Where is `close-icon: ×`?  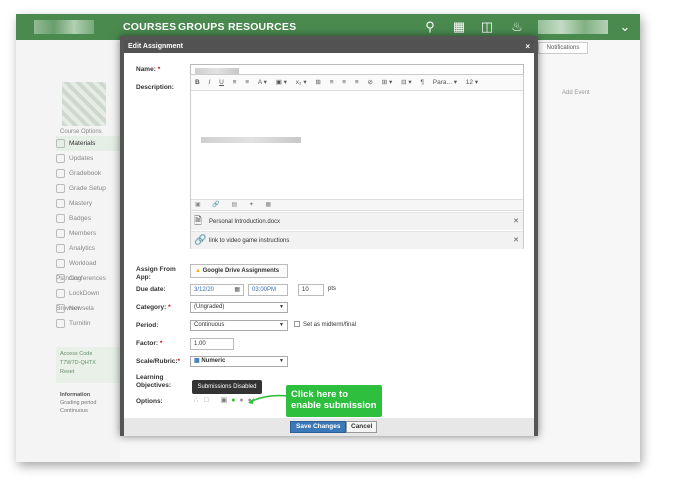
close-icon: × is located at coordinates (527, 46).